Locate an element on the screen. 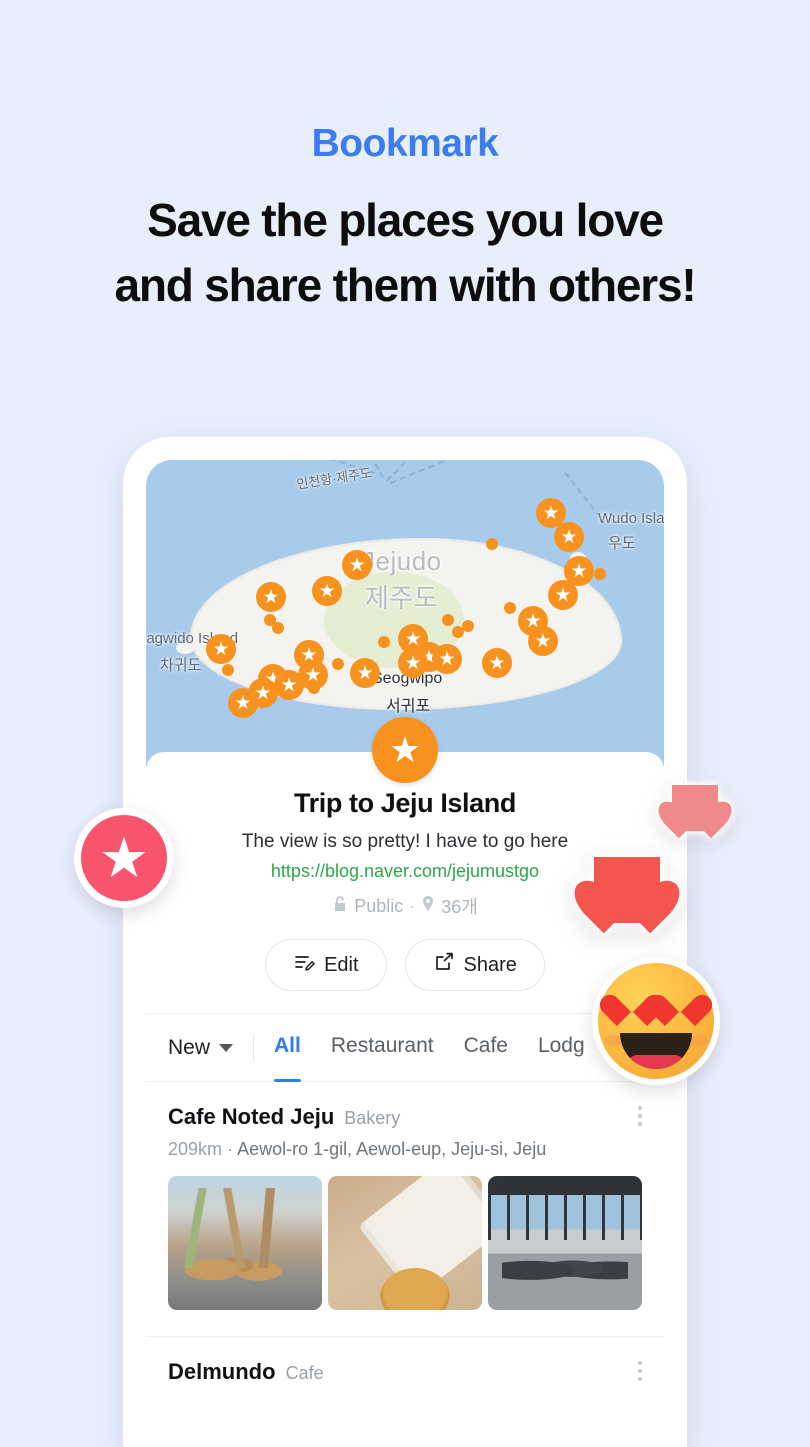 Image resolution: width=810 pixels, height=1447 pixels. bookmark-description: The view is so pretty! I have to go here is located at coordinates (405, 841).